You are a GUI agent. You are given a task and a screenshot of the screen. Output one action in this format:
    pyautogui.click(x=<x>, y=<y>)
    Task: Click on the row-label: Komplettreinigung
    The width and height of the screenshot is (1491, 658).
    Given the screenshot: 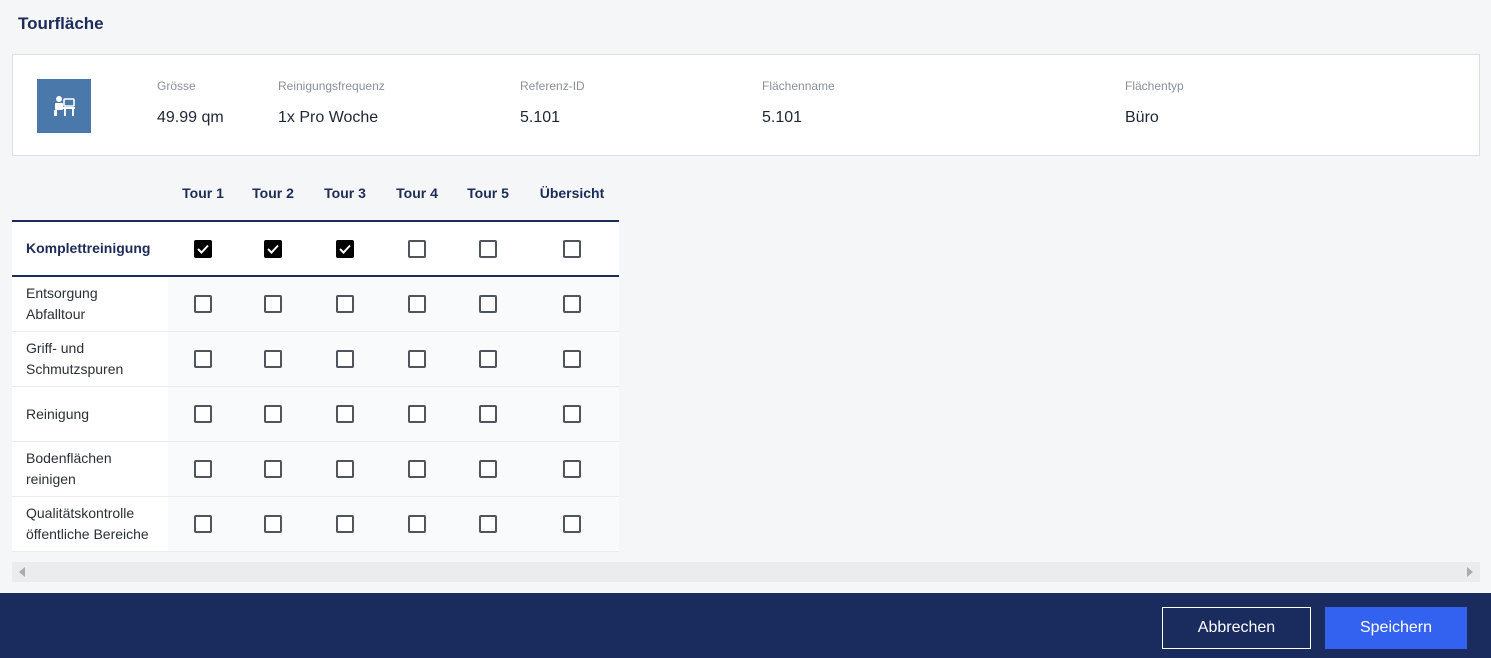 What is the action you would take?
    pyautogui.click(x=90, y=248)
    